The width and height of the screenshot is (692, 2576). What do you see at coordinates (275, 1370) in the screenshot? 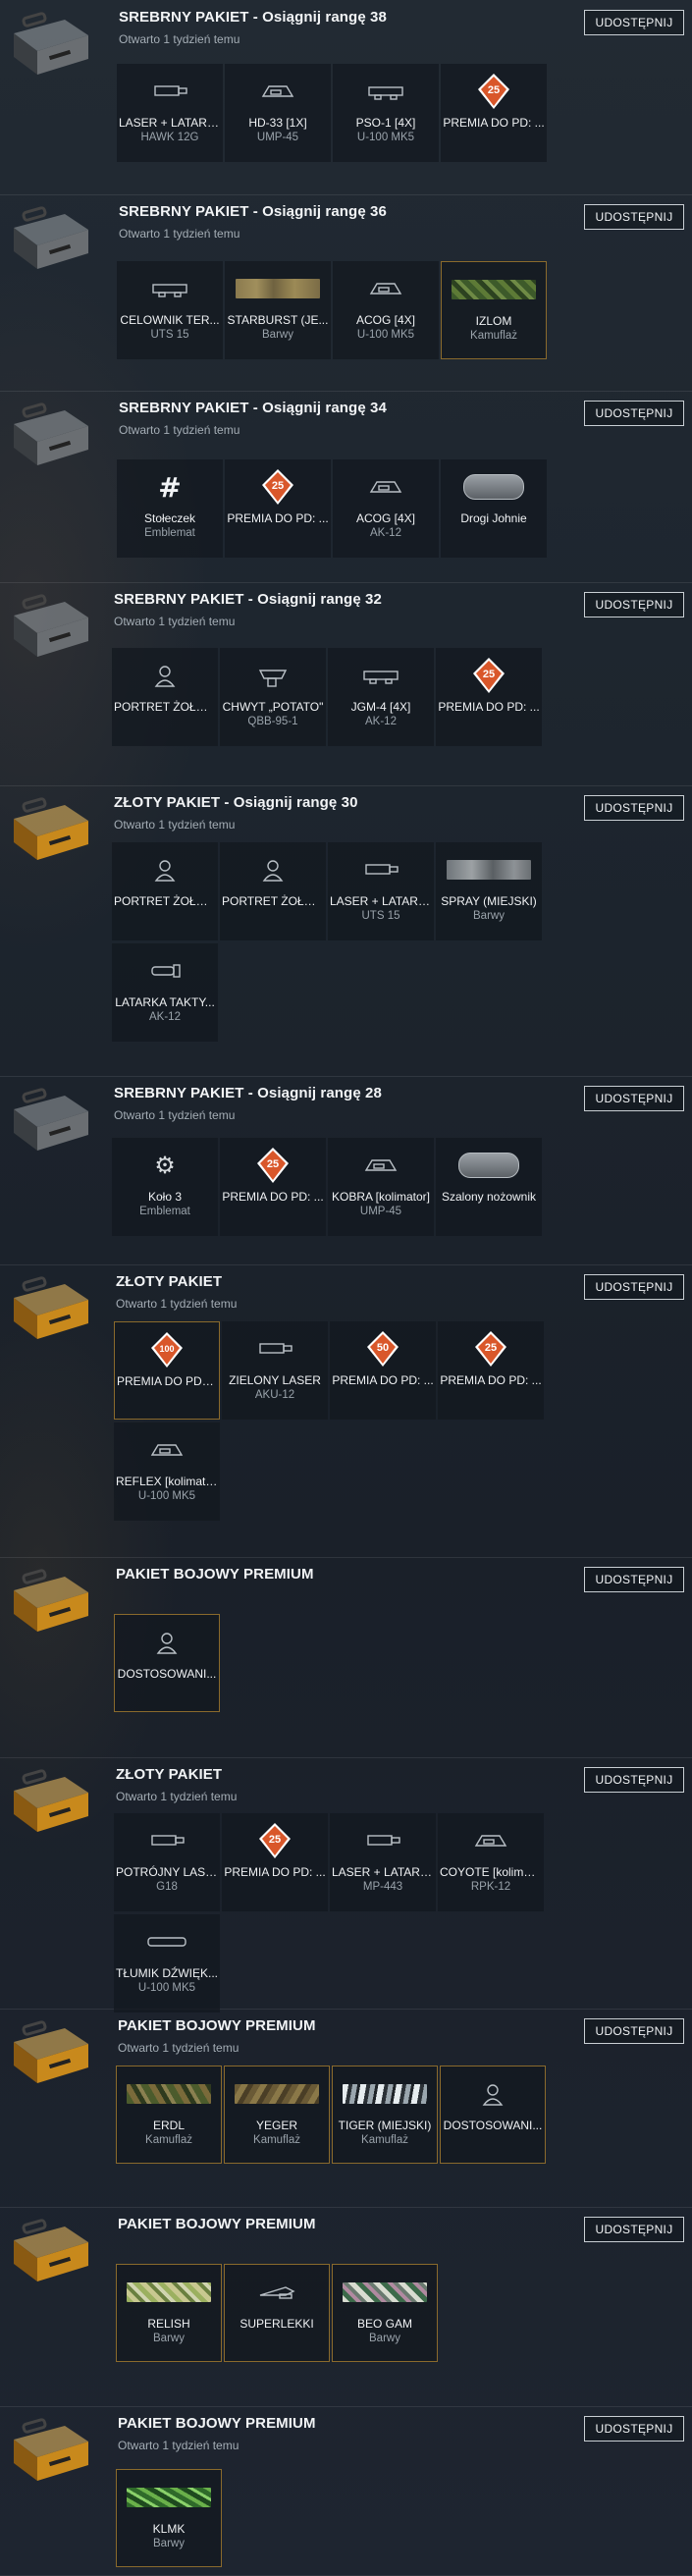
I see `reward-item: ZIELONY LASER AKU-12` at bounding box center [275, 1370].